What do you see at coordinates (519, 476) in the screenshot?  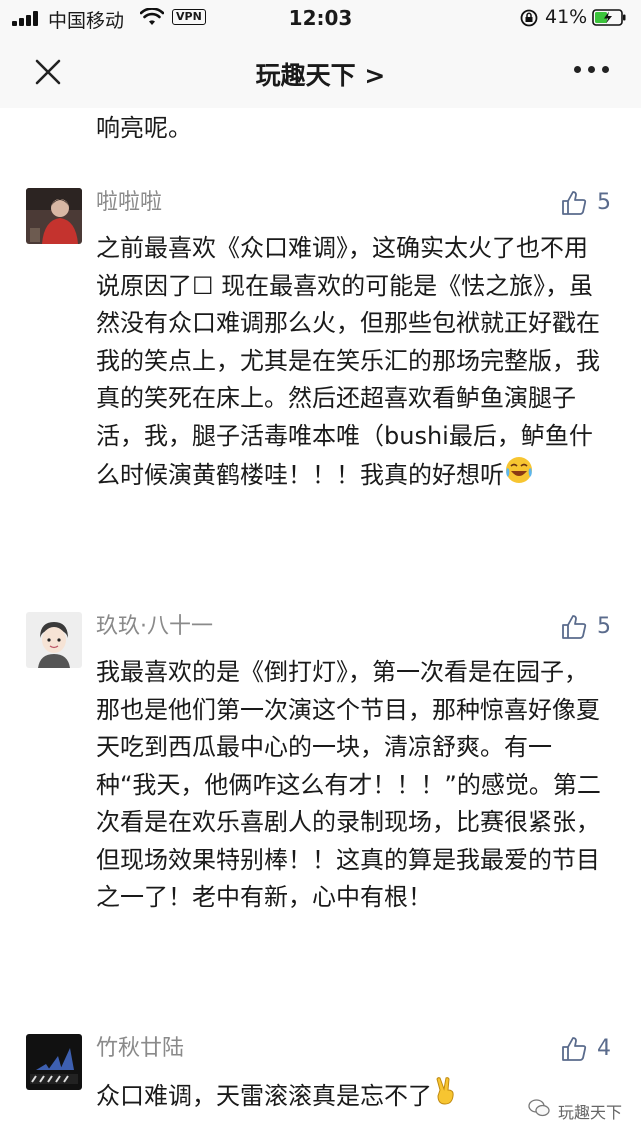 I see `laughing-crying-emoji-icon` at bounding box center [519, 476].